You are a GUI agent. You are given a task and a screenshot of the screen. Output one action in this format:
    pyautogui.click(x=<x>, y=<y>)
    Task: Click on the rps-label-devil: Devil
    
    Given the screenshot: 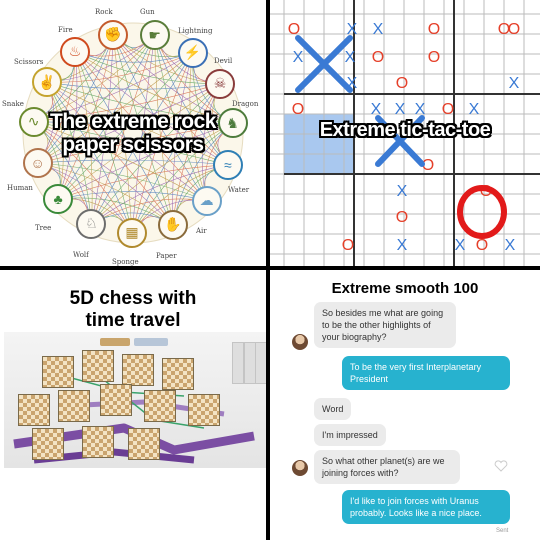 What is the action you would take?
    pyautogui.click(x=223, y=61)
    